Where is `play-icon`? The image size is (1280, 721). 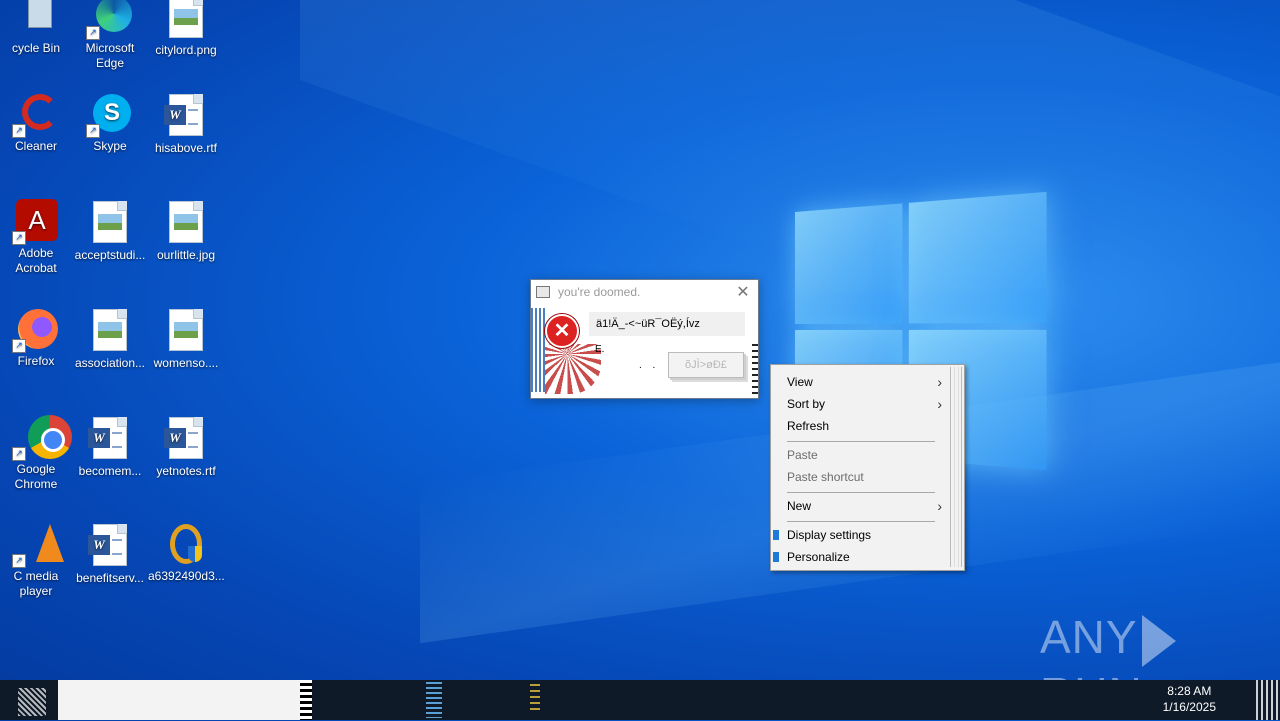
play-icon is located at coordinates (1158, 640).